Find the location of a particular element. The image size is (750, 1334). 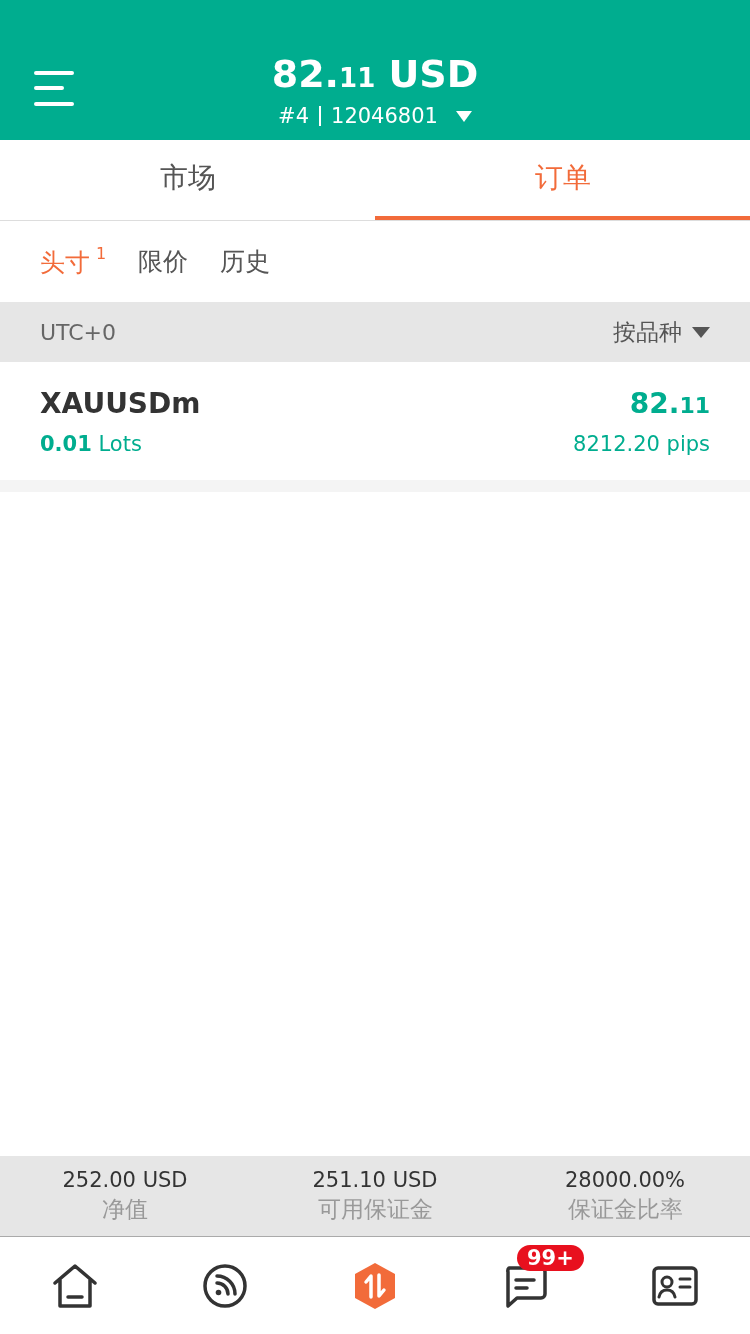

timezone-label: UTC+0 is located at coordinates (78, 332).